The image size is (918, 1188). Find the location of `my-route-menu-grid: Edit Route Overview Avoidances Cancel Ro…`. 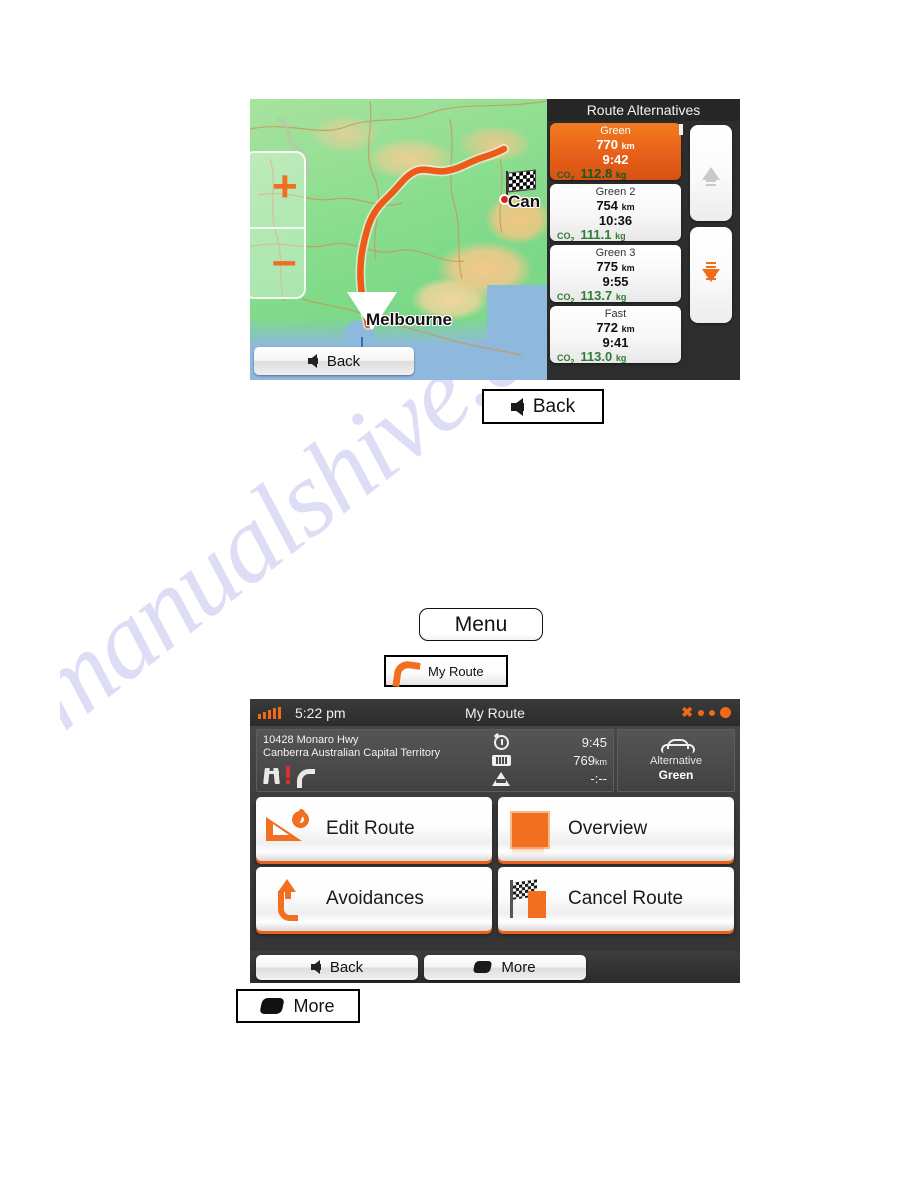

my-route-menu-grid: Edit Route Overview Avoidances Cancel Ro… is located at coordinates (495, 861).